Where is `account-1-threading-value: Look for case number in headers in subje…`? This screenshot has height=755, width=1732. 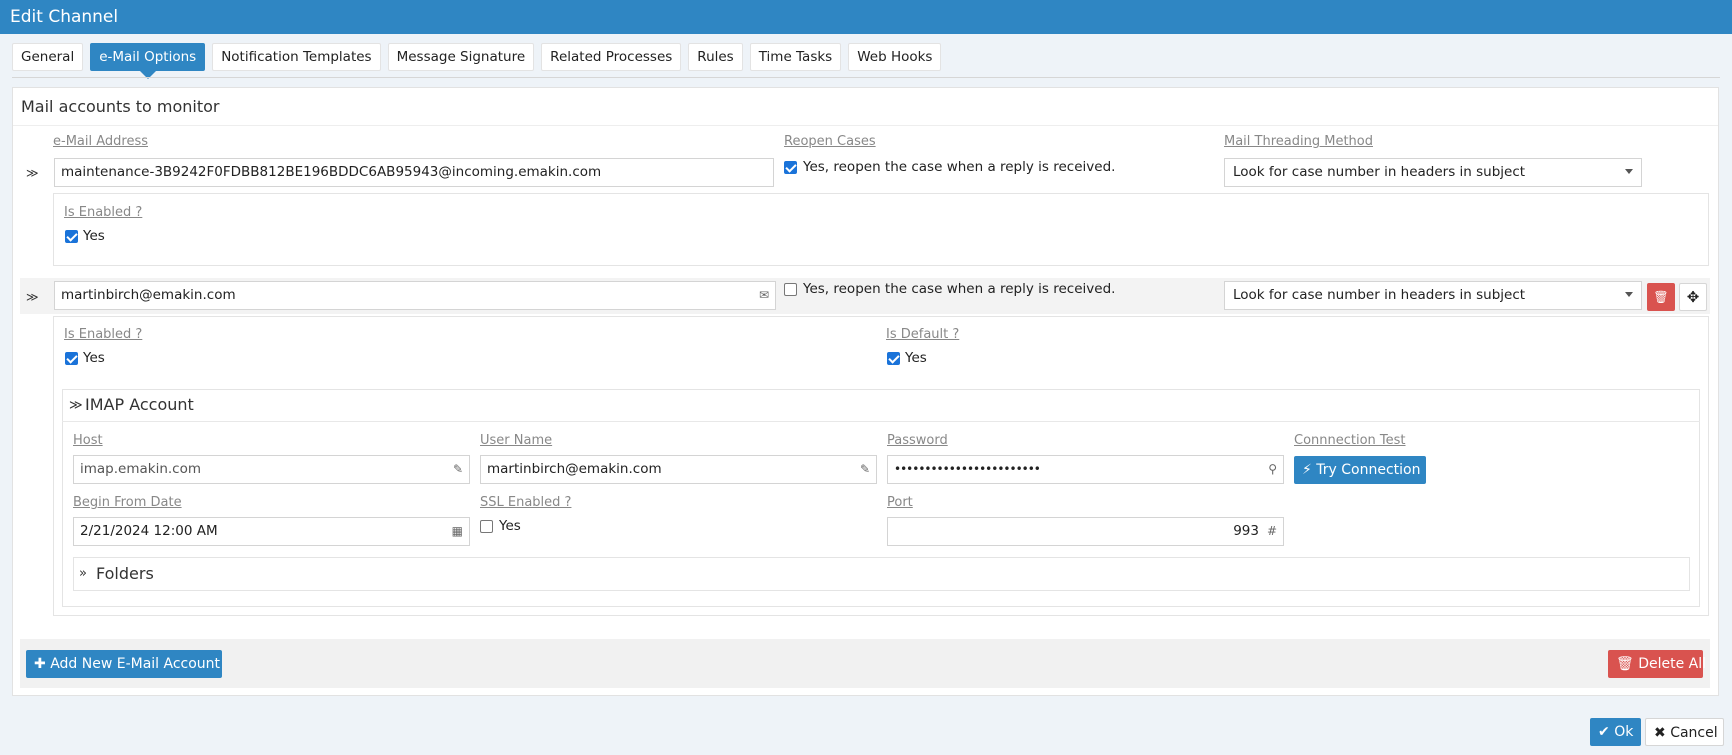 account-1-threading-value: Look for case number in headers in subje… is located at coordinates (1379, 172).